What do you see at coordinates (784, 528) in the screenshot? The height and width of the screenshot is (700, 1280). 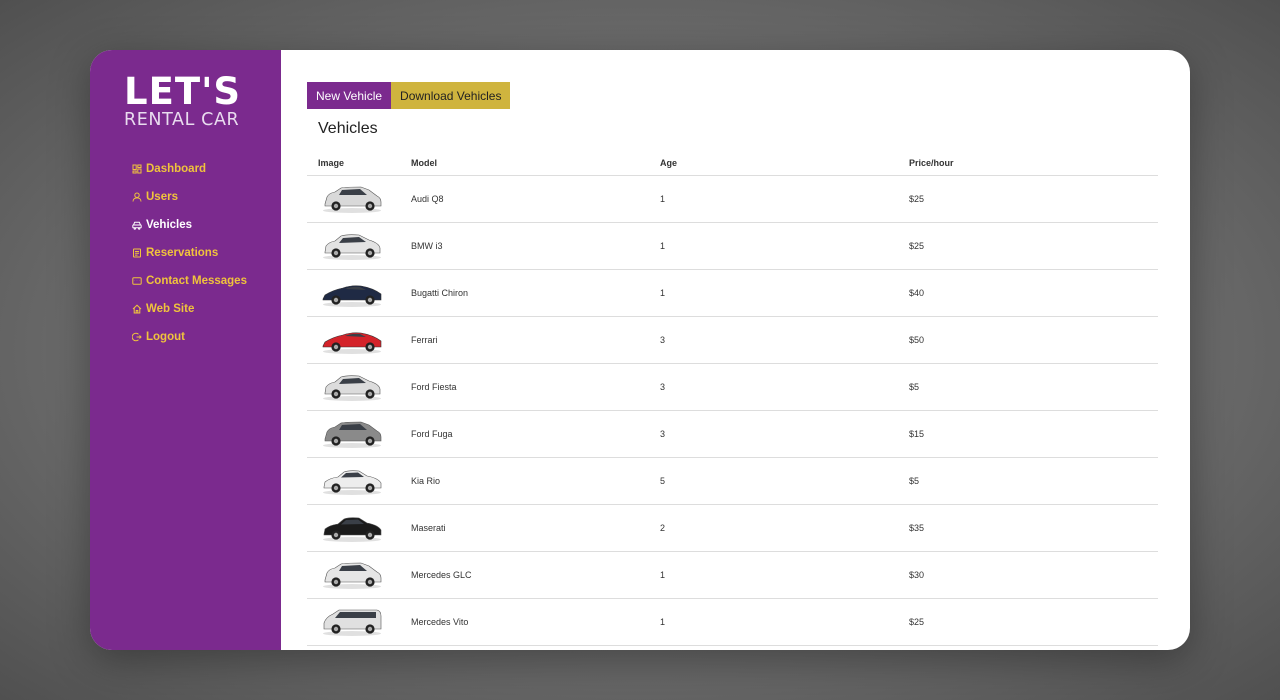 I see `vehicle-age: 2` at bounding box center [784, 528].